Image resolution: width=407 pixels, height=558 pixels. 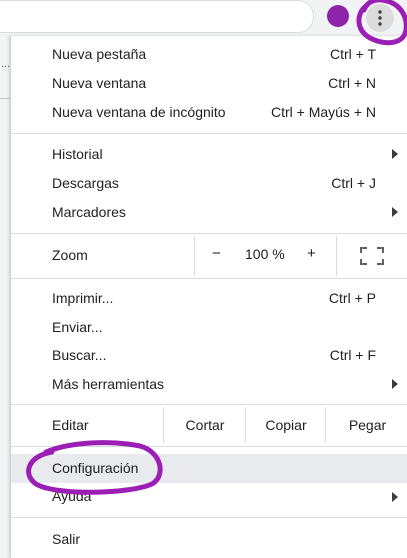 What do you see at coordinates (95, 468) in the screenshot?
I see `menu-item-label: Configuración` at bounding box center [95, 468].